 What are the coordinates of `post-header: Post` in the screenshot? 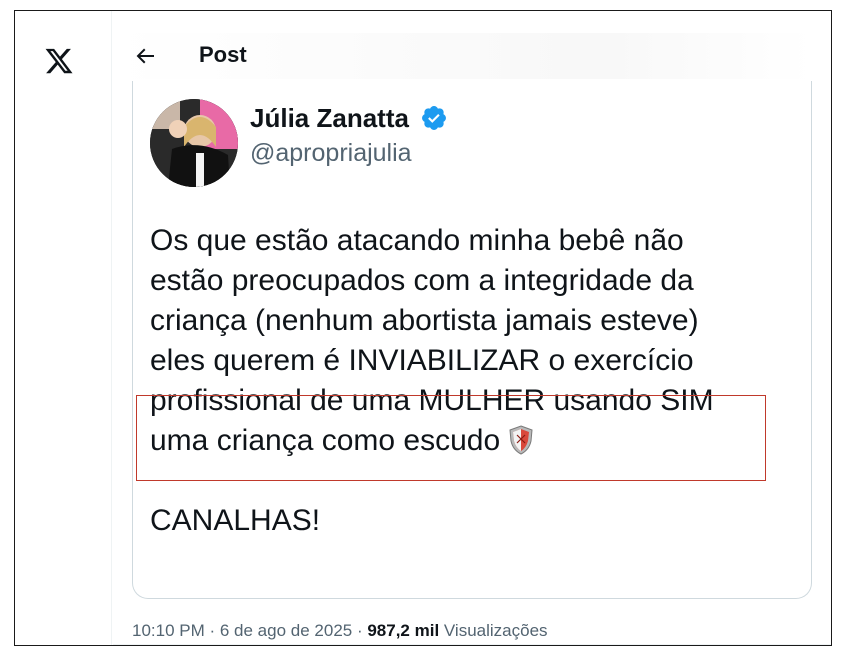 It's located at (463, 56).